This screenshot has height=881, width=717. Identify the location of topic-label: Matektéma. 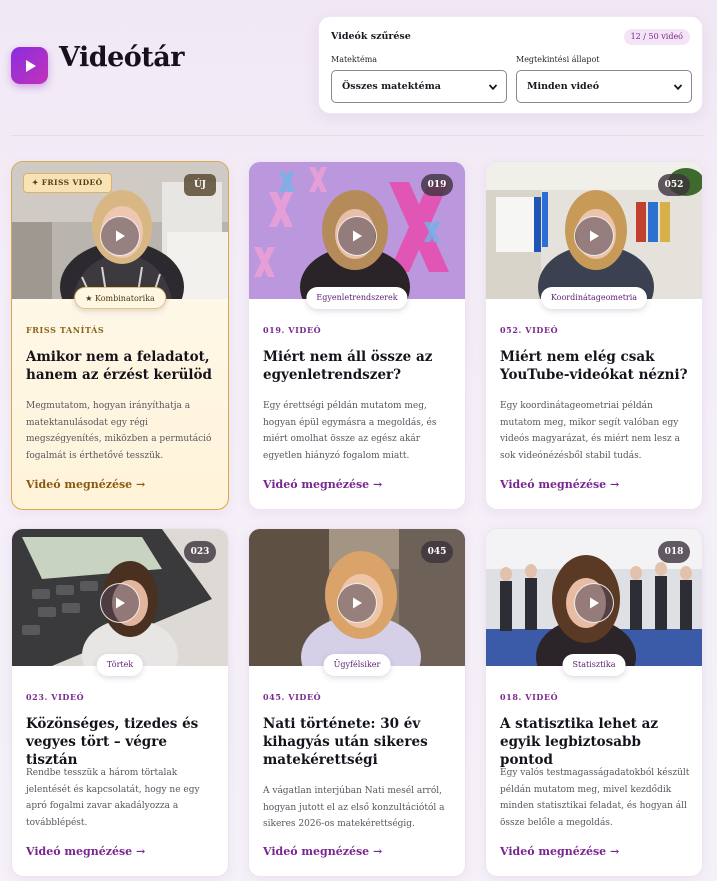
(354, 59).